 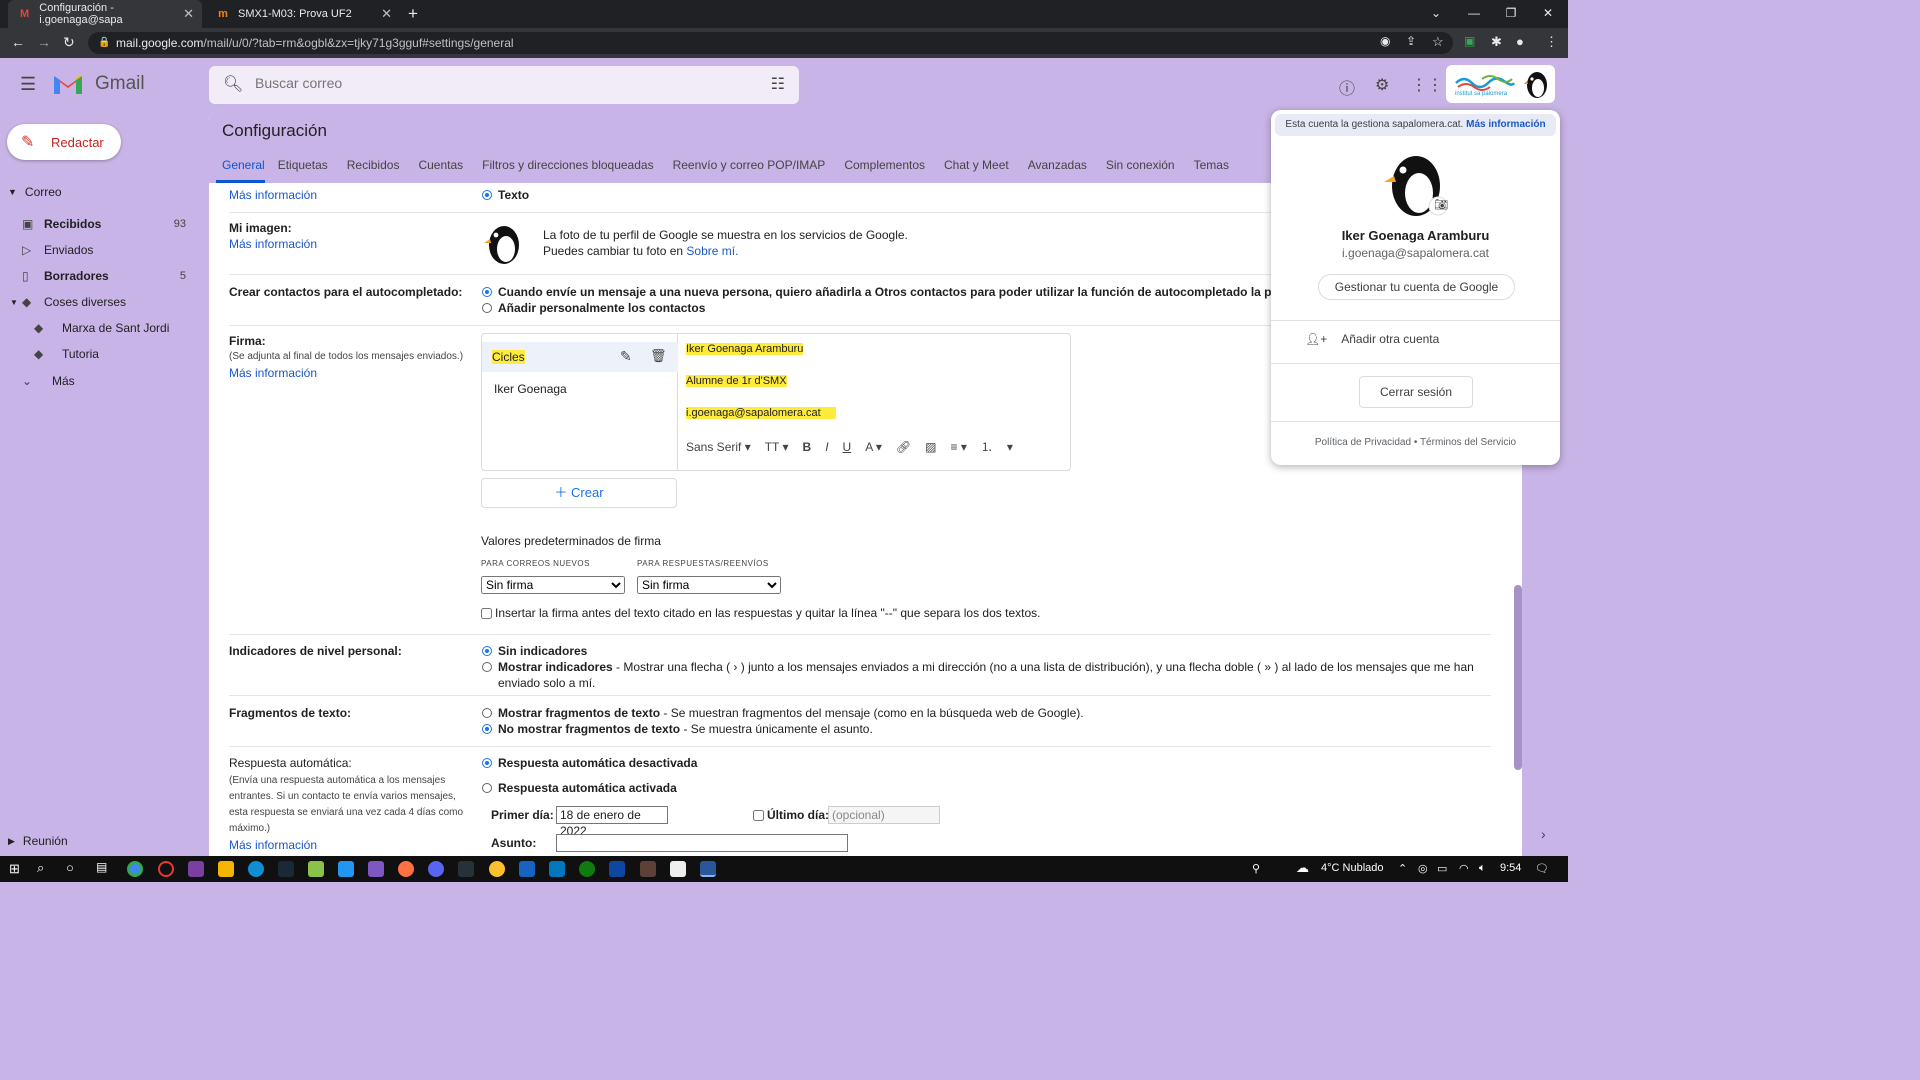 What do you see at coordinates (1500, 84) in the screenshot?
I see `account-badge: institut sa palomera` at bounding box center [1500, 84].